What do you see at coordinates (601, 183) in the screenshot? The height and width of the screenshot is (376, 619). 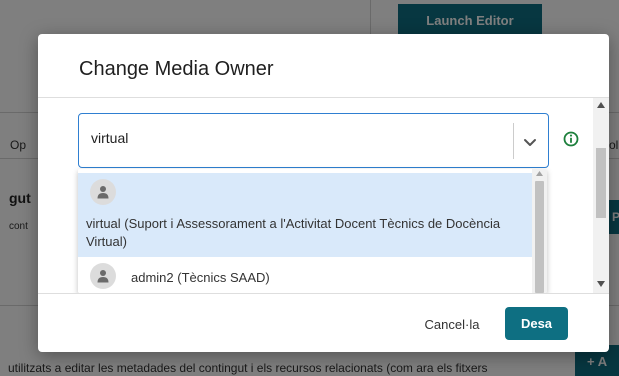 I see `dialog-scrollbar-thumb` at bounding box center [601, 183].